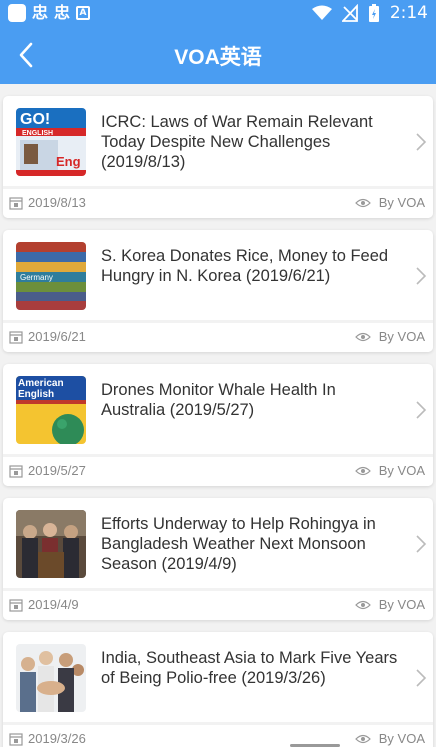 The image size is (436, 747). I want to click on article-thumbnail: GO! ENGLISH Eng, so click(51, 142).